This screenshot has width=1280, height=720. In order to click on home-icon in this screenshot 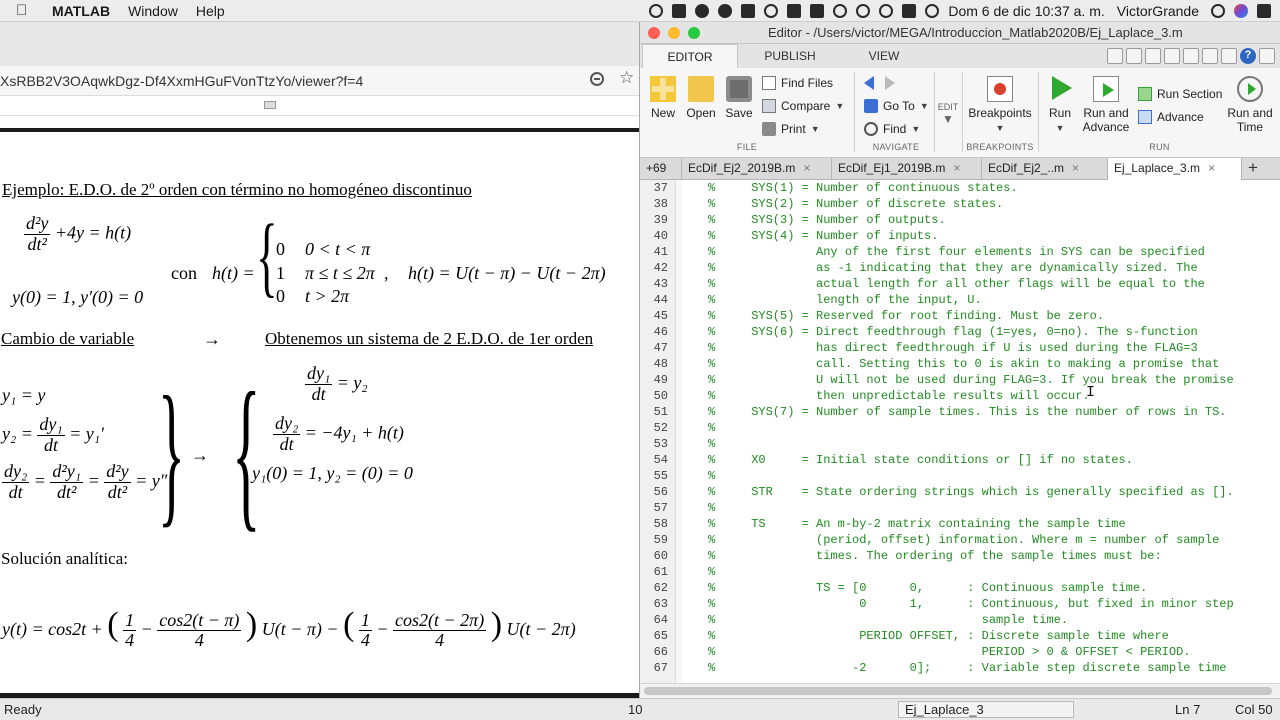, I will do `click(794, 11)`.